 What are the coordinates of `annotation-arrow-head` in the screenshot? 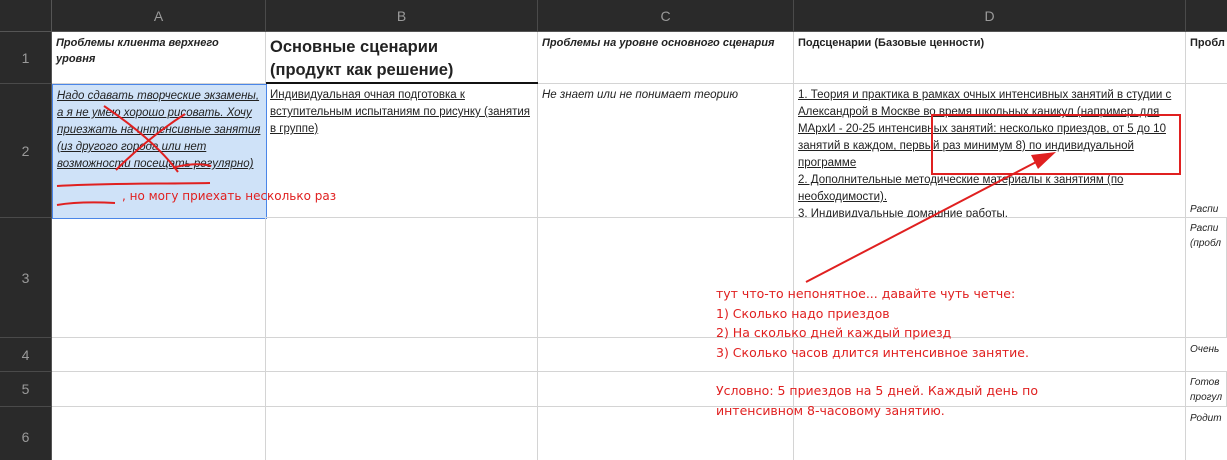 It's located at (1043, 160).